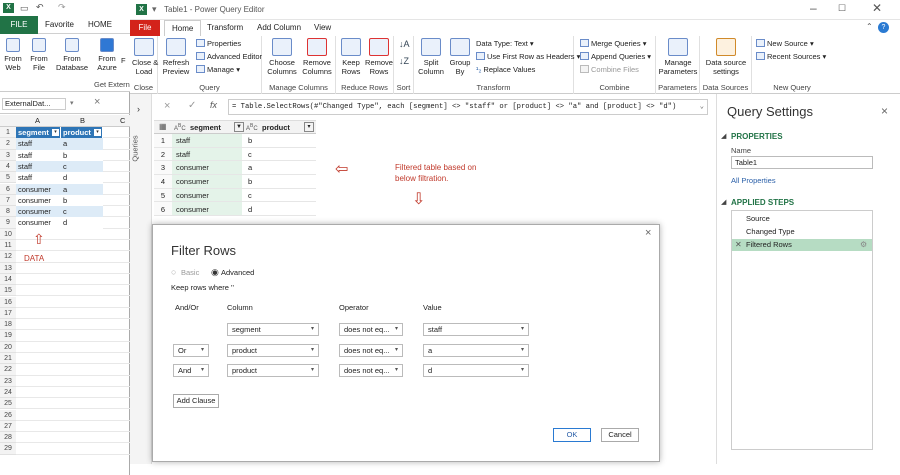 This screenshot has height=475, width=900. Describe the element at coordinates (192, 105) in the screenshot. I see `formula-confirm-icon: ✓` at that location.